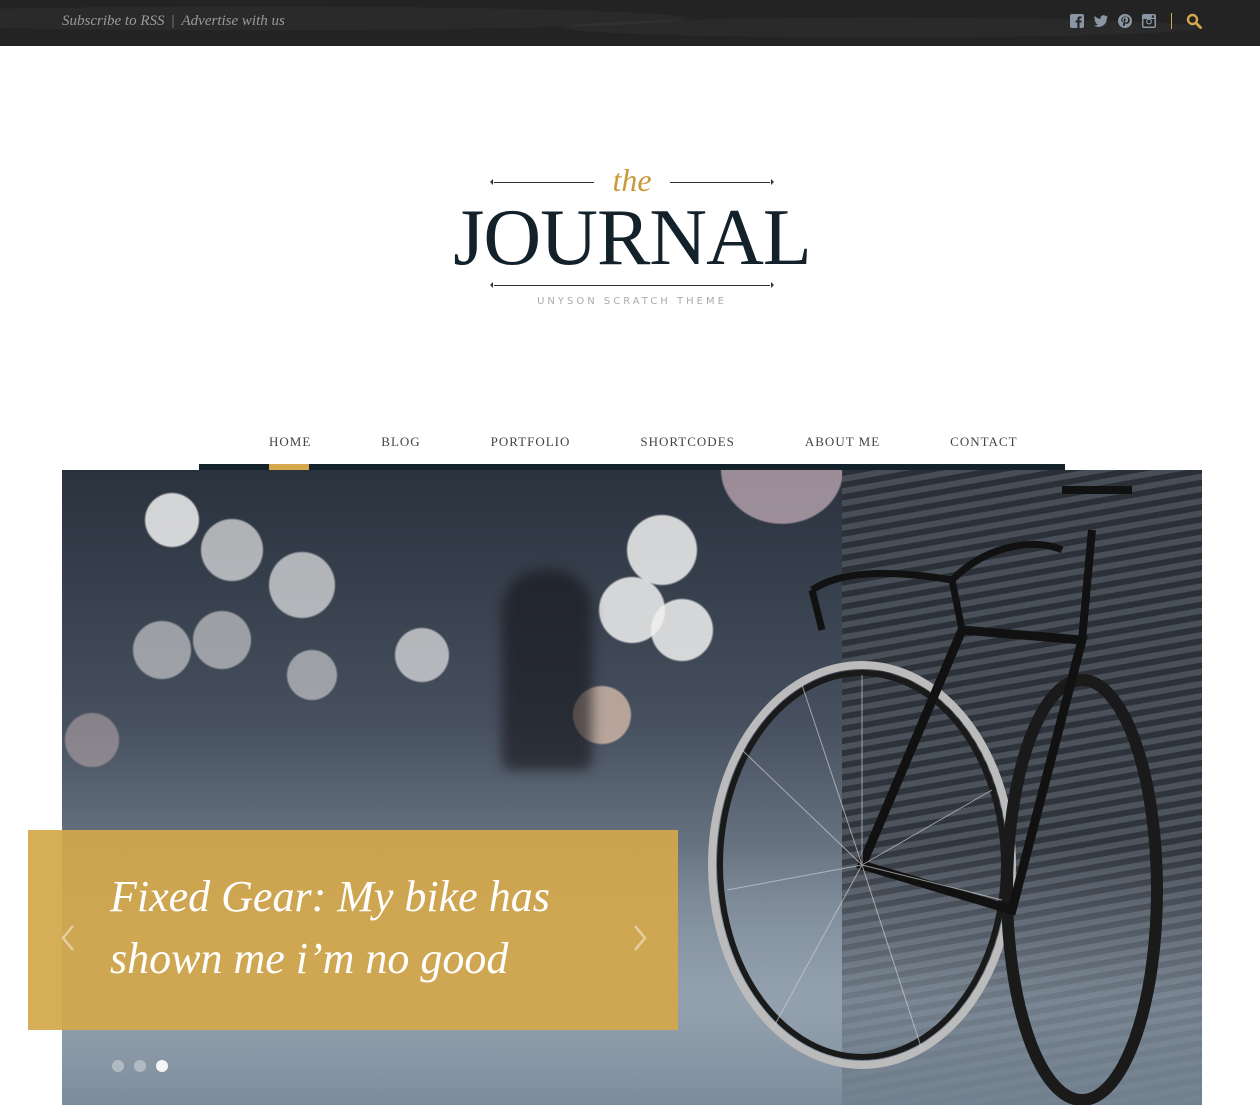  Describe the element at coordinates (1135, 21) in the screenshot. I see `social-icons` at that location.